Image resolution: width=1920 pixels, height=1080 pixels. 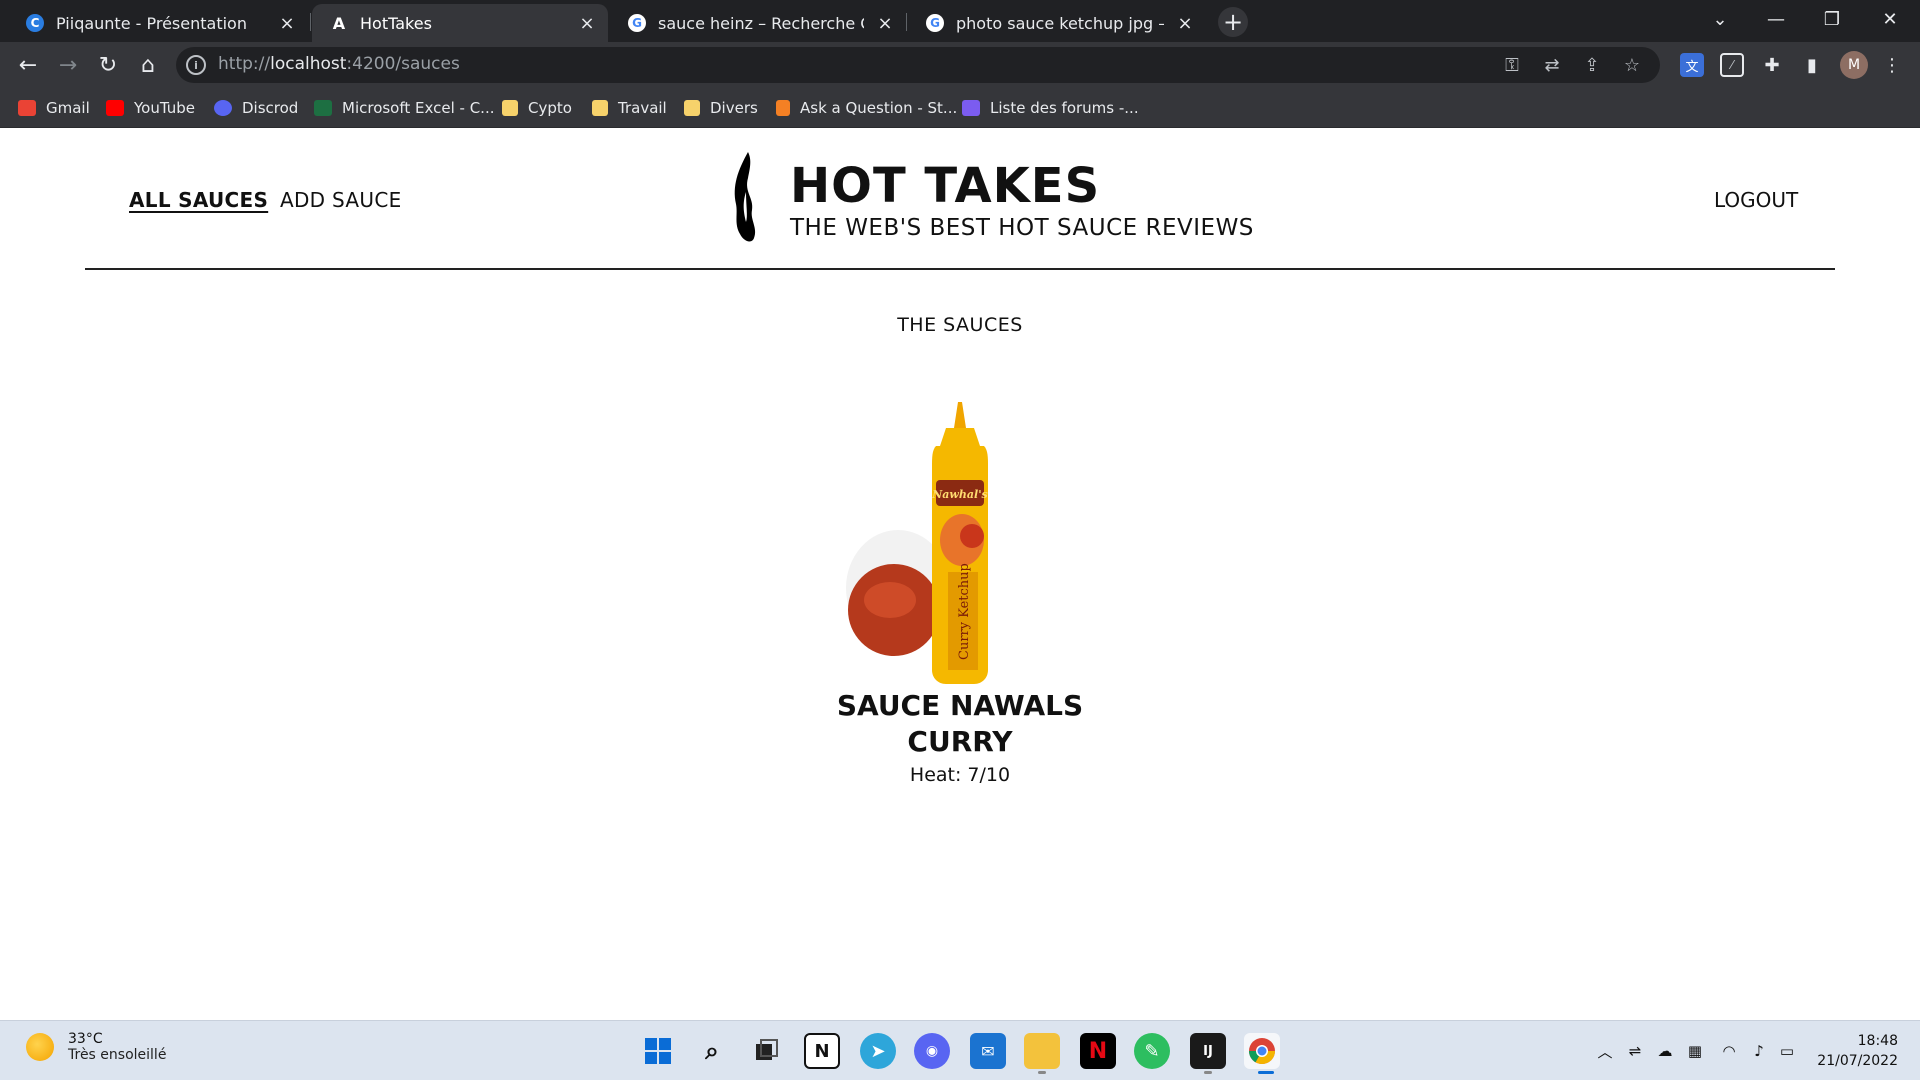 What do you see at coordinates (766, 1051) in the screenshot?
I see `task-view-icon` at bounding box center [766, 1051].